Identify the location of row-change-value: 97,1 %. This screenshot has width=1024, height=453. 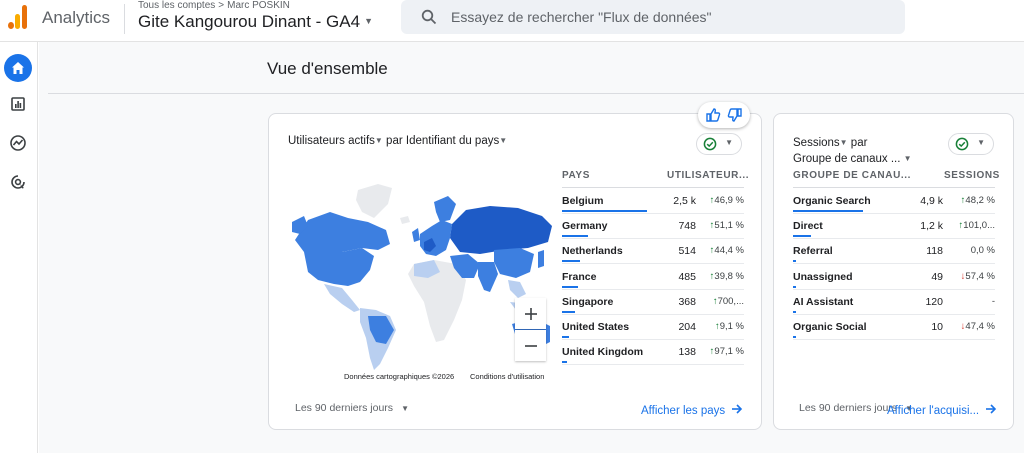
(729, 352).